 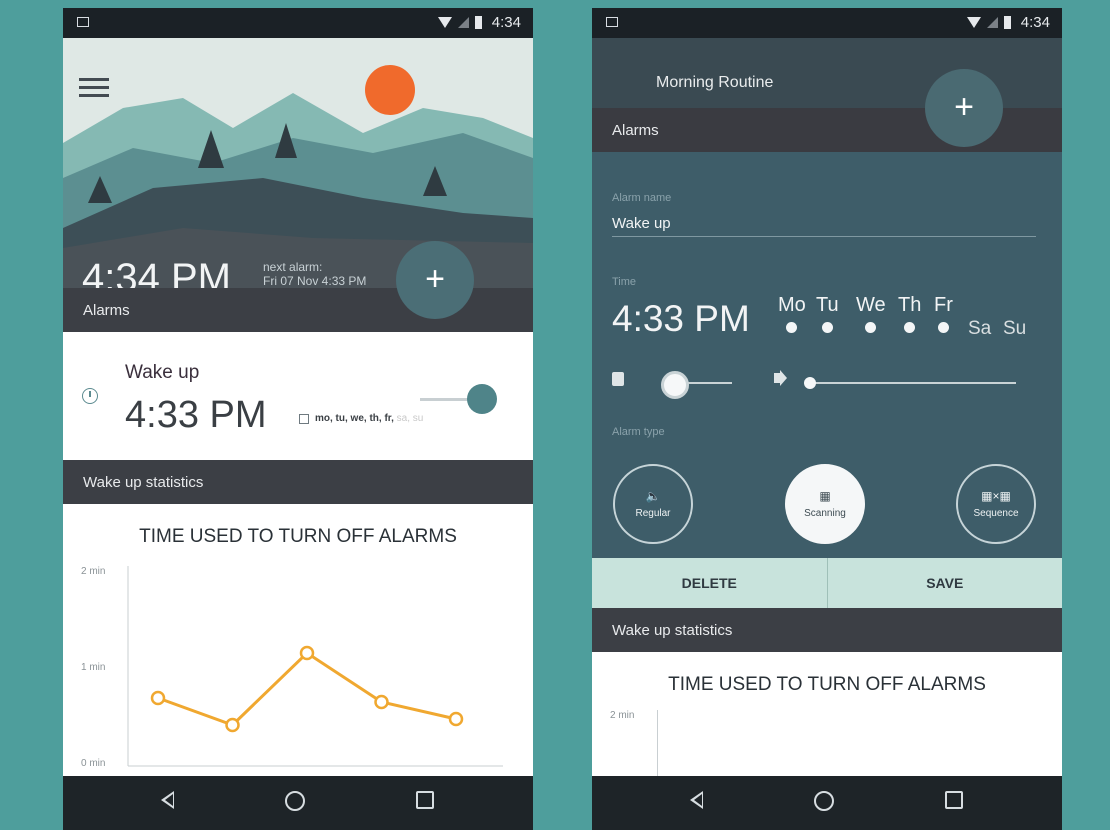 What do you see at coordinates (914, 383) in the screenshot?
I see `volume-slider-track` at bounding box center [914, 383].